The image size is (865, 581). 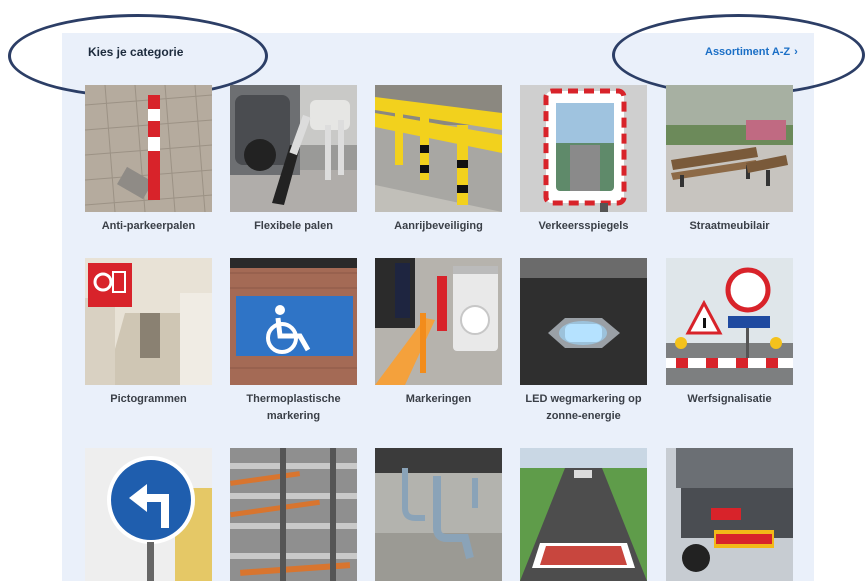 I want to click on roadworks-signs-image, so click(x=729, y=321).